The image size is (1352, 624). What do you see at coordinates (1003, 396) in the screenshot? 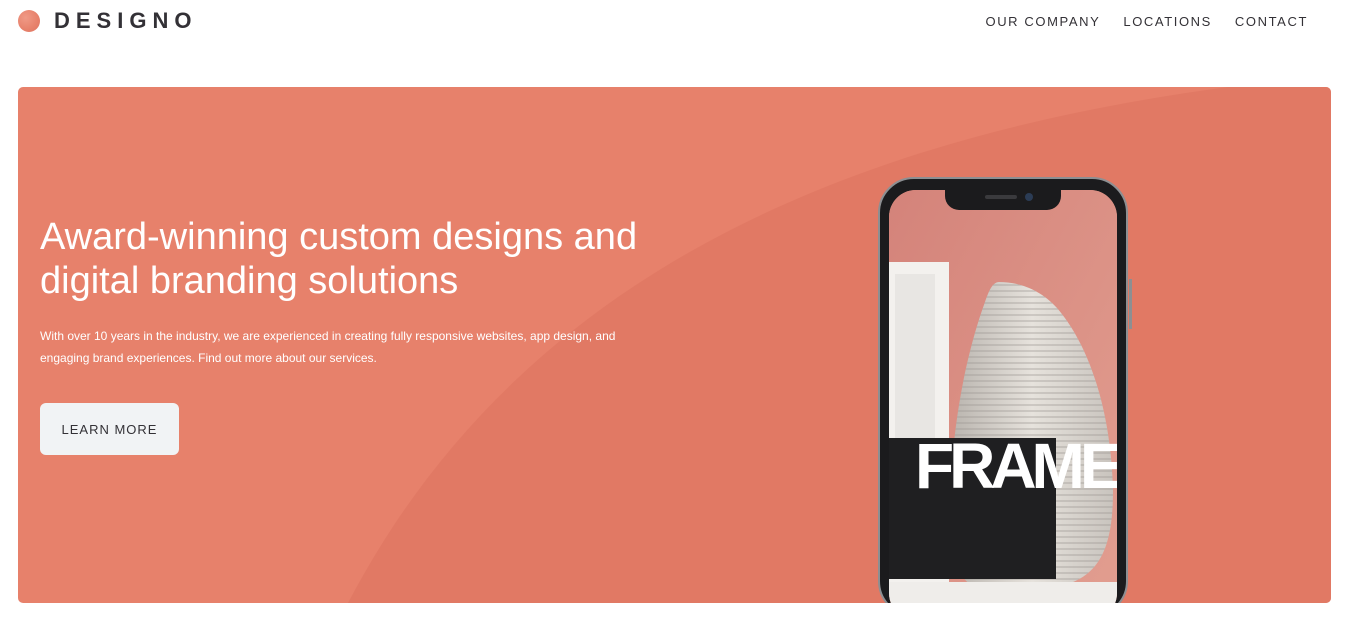
I see `phone-screen: FRAME` at bounding box center [1003, 396].